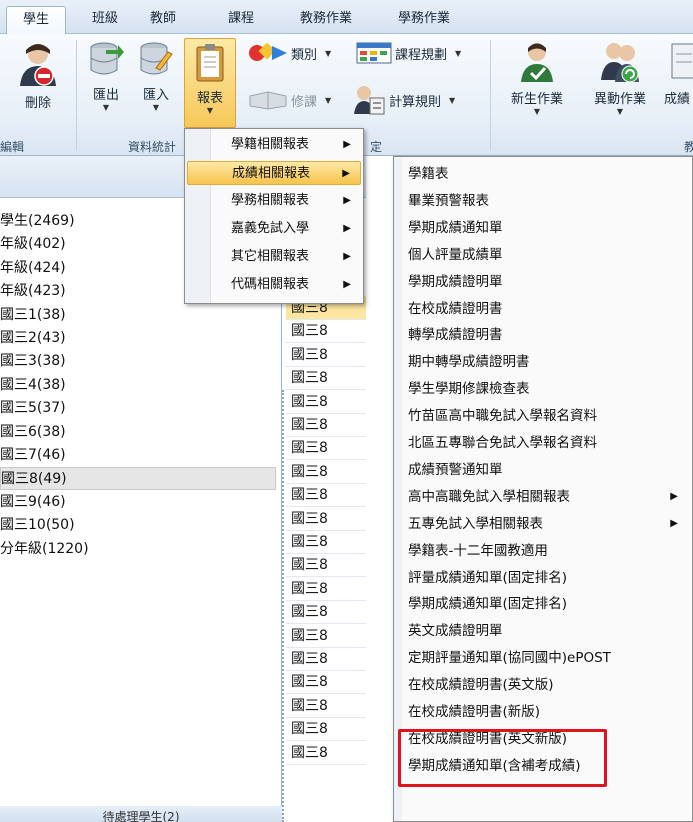 This screenshot has height=822, width=693. Describe the element at coordinates (620, 78) in the screenshot. I see `transfer-button: 異動作業 ▼` at that location.